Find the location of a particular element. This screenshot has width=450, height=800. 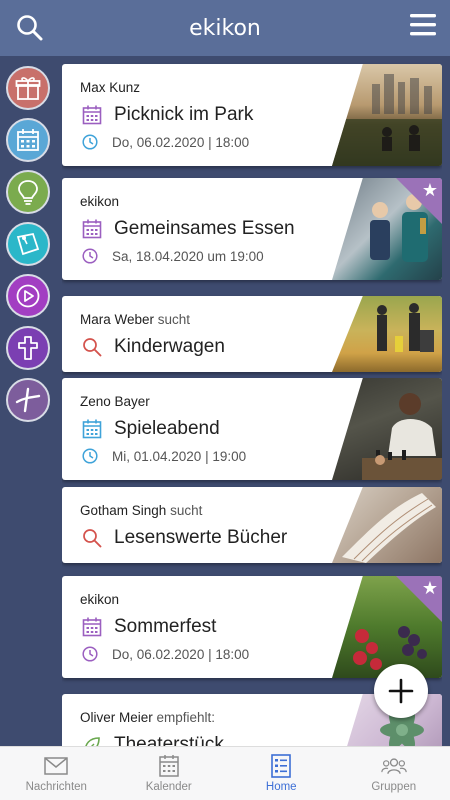

card-author: Mara Weber sucht is located at coordinates (135, 319).